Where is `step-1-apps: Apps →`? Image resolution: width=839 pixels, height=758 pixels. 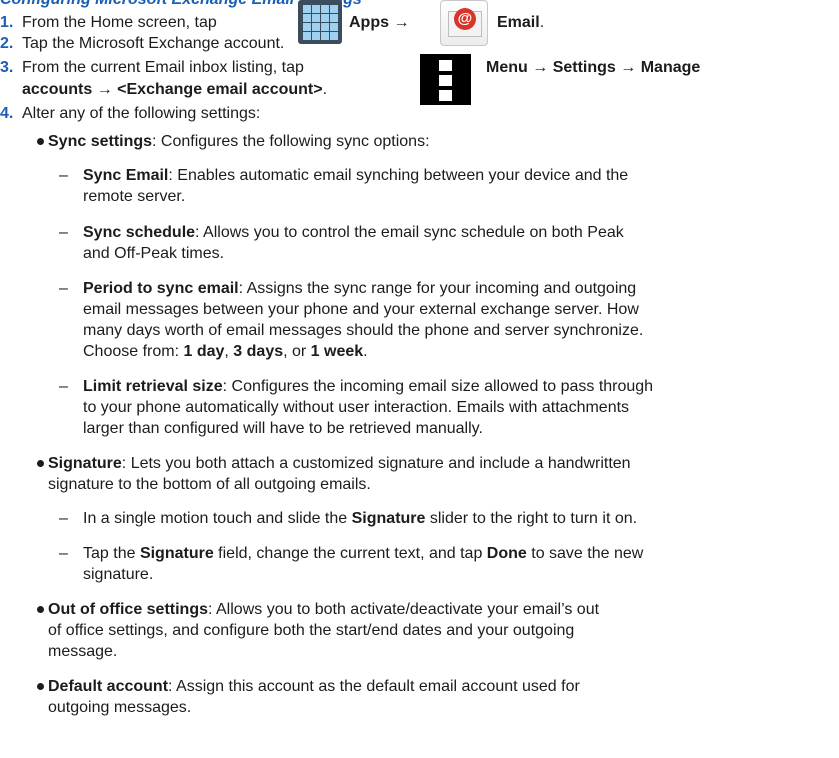
step-1-apps: Apps → is located at coordinates (379, 22).